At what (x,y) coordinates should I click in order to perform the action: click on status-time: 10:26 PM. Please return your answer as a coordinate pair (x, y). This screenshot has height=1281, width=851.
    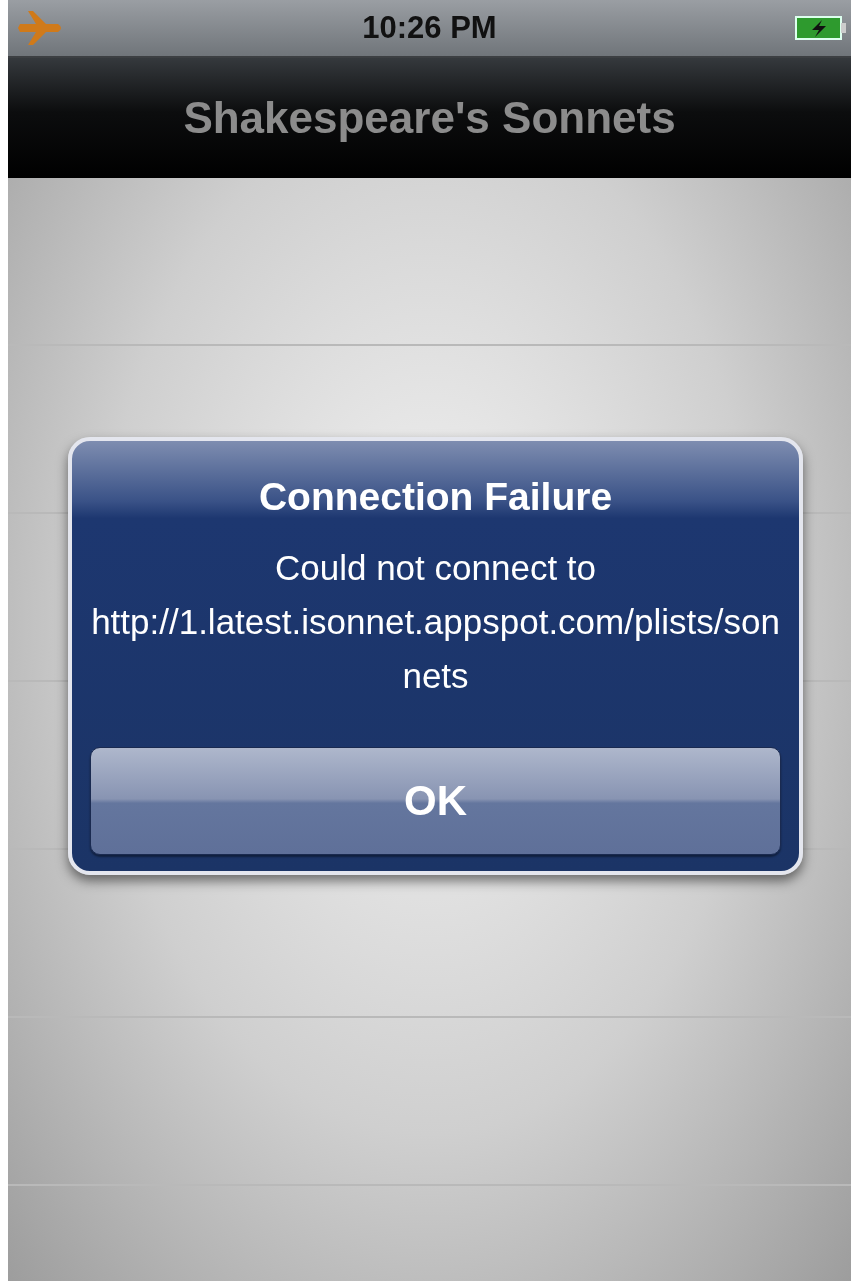
    Looking at the image, I should click on (429, 28).